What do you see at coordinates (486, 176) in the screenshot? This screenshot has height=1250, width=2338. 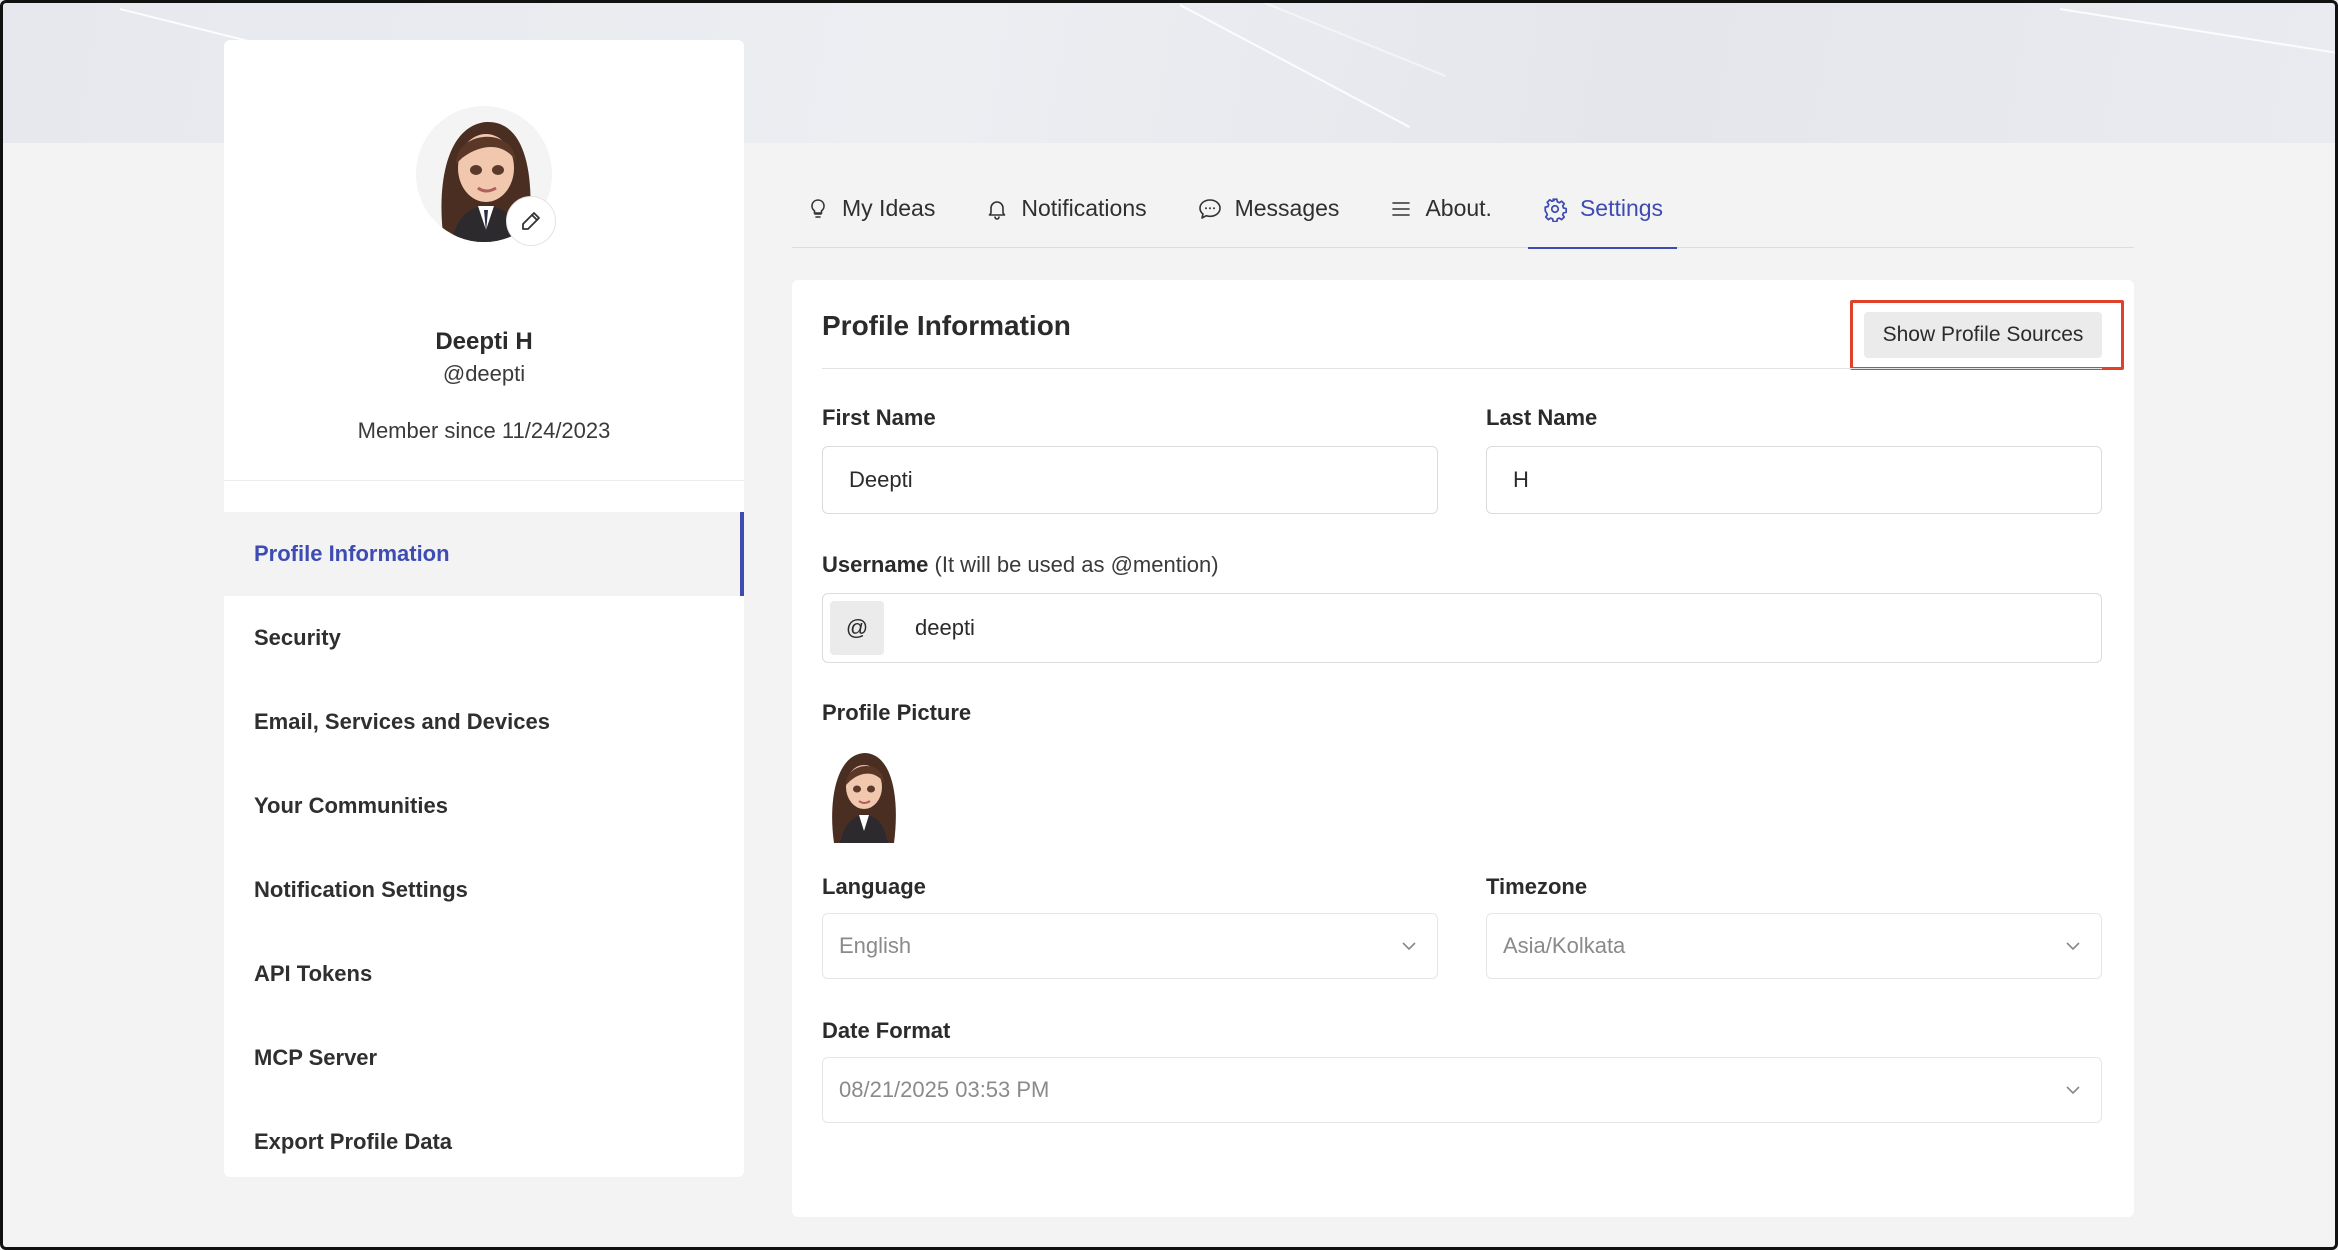 I see `avatar-container` at bounding box center [486, 176].